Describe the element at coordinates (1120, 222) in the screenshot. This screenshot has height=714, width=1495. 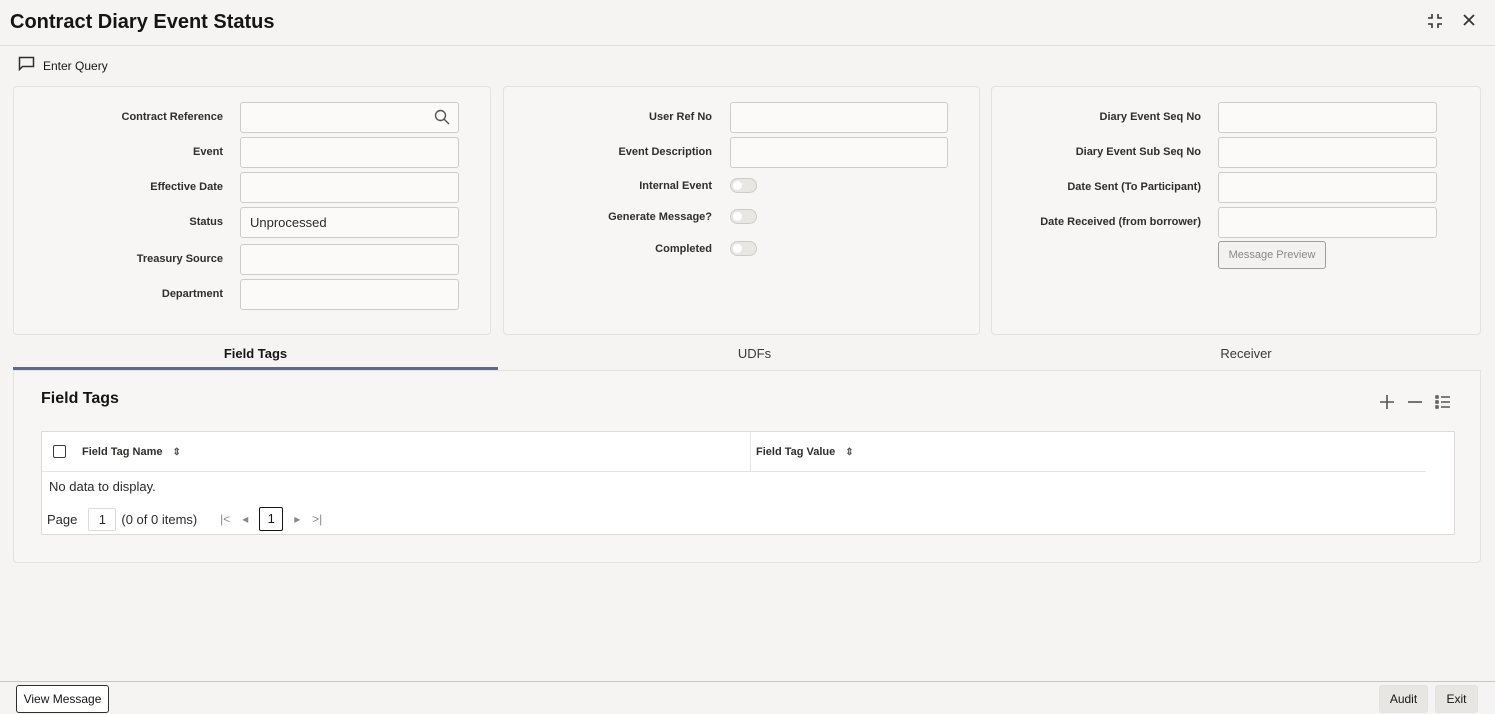
I see `date-received-label: Date Received (from borrower)` at that location.